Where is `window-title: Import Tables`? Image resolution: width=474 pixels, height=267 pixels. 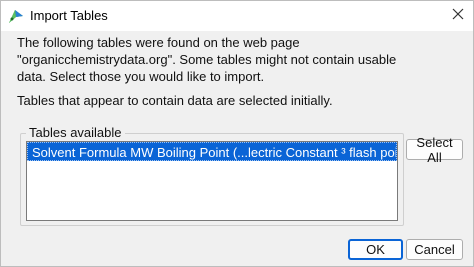 window-title: Import Tables is located at coordinates (69, 15).